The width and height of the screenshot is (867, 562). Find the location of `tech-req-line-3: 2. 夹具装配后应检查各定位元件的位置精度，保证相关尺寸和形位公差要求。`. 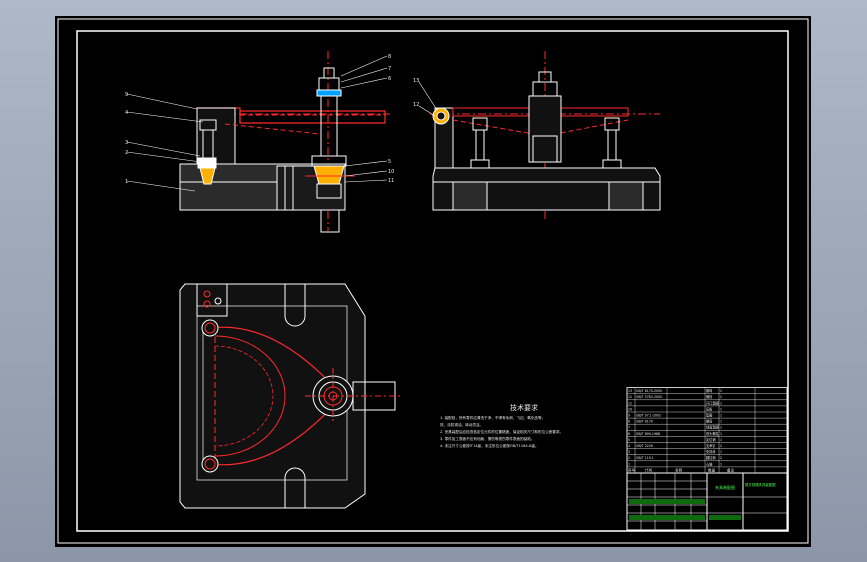

tech-req-line-3: 2. 夹具装配后应检查各定位元件的位置精度，保证相关尺寸和形位公差要求。 is located at coordinates (501, 431).